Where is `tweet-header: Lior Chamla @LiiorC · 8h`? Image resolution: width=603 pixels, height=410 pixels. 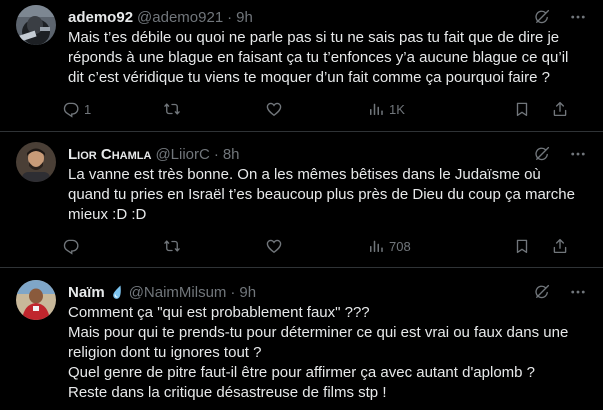
tweet-header: Lior Chamla @LiiorC · 8h is located at coordinates (327, 154).